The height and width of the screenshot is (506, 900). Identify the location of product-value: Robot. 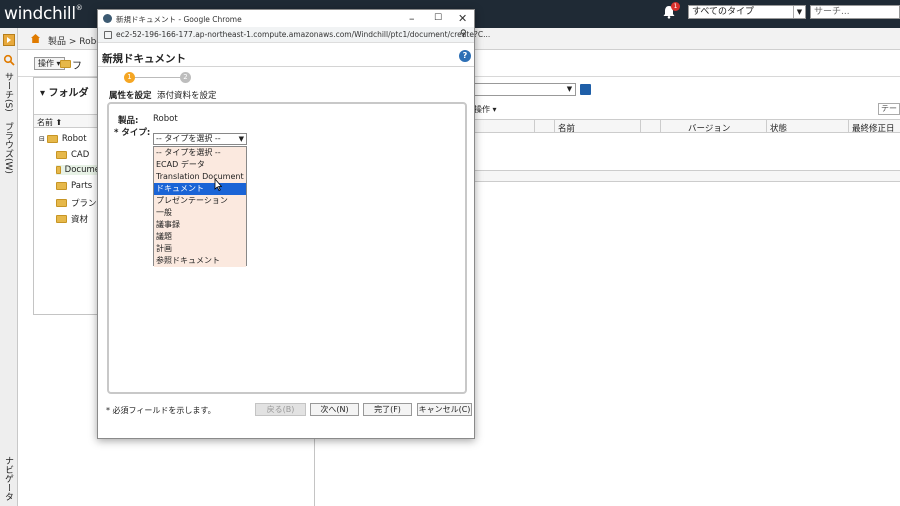
(165, 119).